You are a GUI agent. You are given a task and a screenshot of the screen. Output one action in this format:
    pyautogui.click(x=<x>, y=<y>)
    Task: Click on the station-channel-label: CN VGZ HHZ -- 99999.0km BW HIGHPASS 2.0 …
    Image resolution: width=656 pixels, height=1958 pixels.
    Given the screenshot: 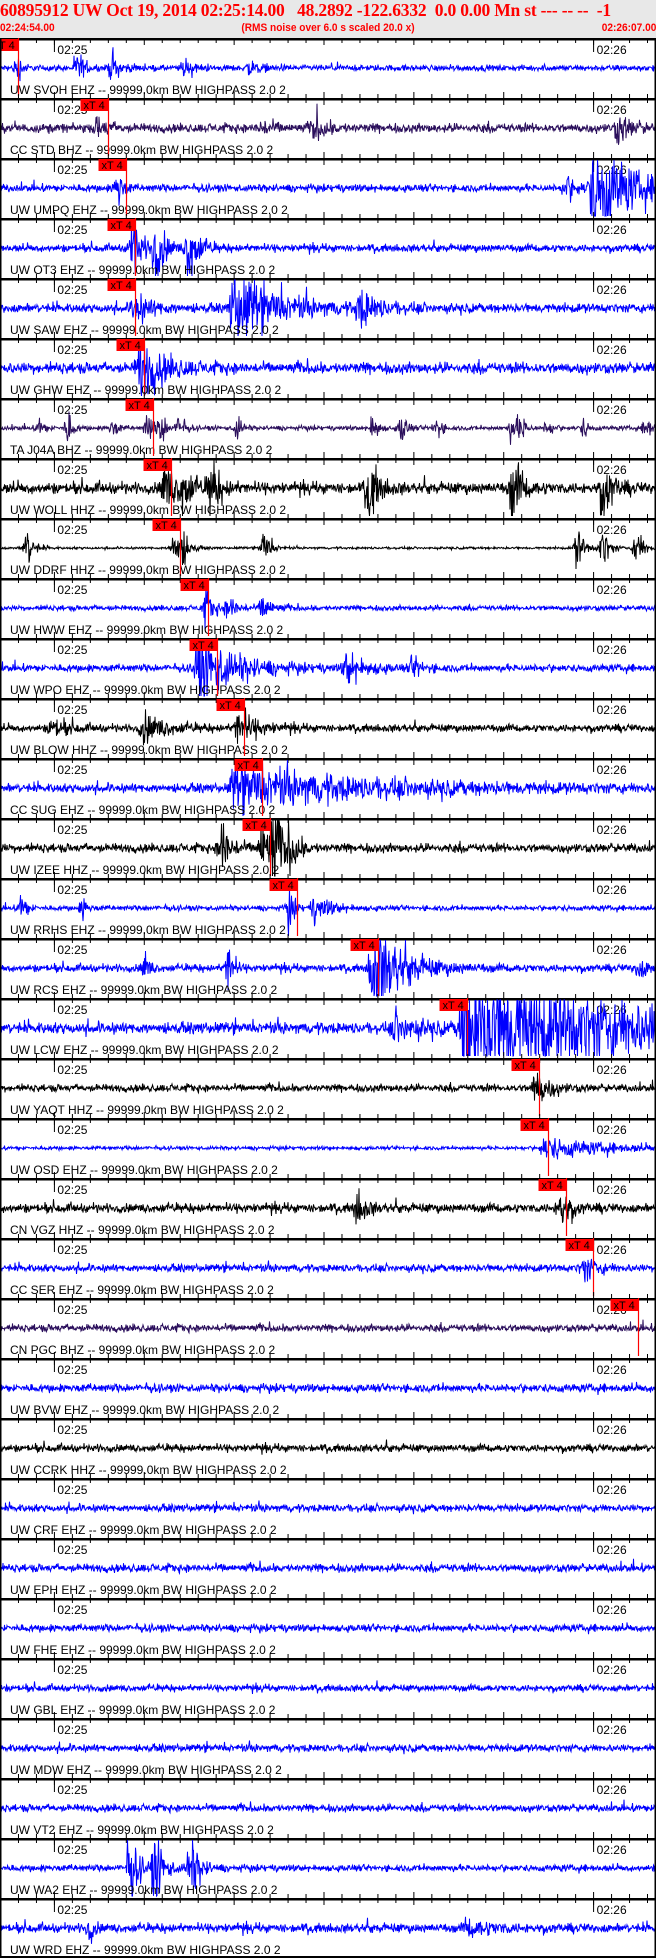 What is the action you would take?
    pyautogui.click(x=142, y=1230)
    